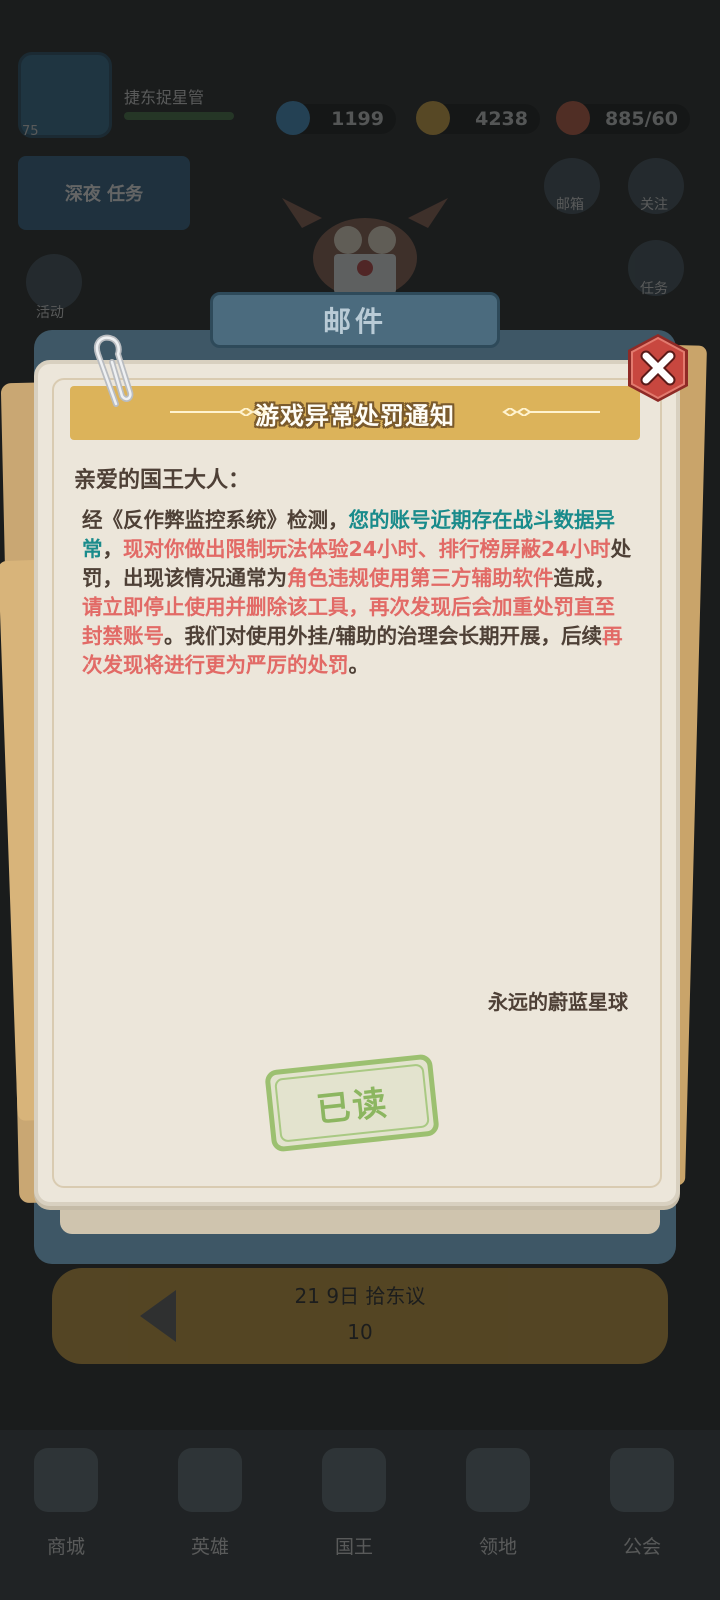 Image resolution: width=720 pixels, height=1600 pixels. I want to click on coin-icon, so click(433, 118).